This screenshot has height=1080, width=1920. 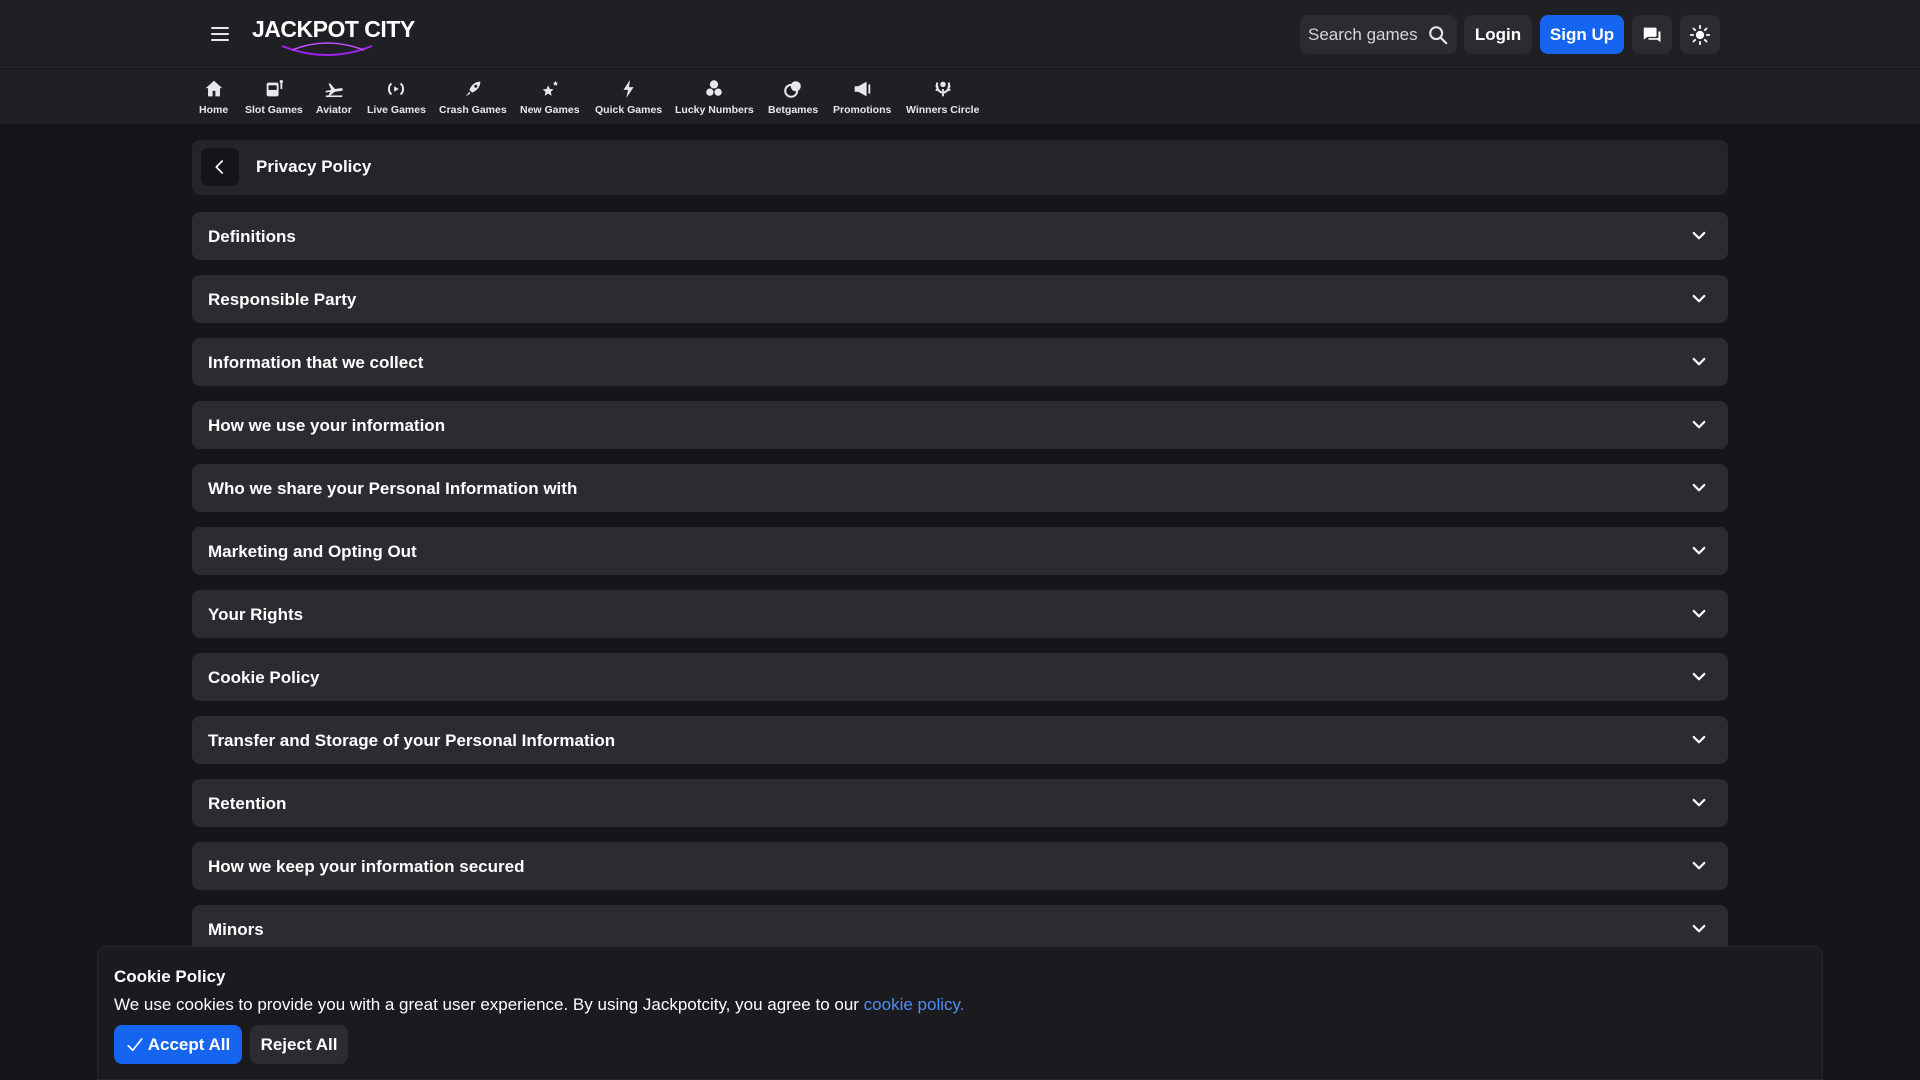 What do you see at coordinates (714, 88) in the screenshot?
I see `lottery-balls-icon` at bounding box center [714, 88].